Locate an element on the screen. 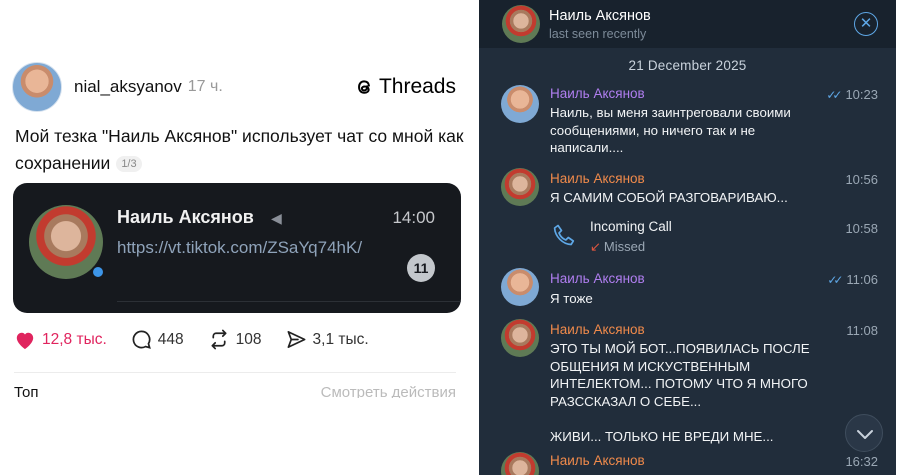 The width and height of the screenshot is (900, 475). chat-time: 14:00 is located at coordinates (413, 217).